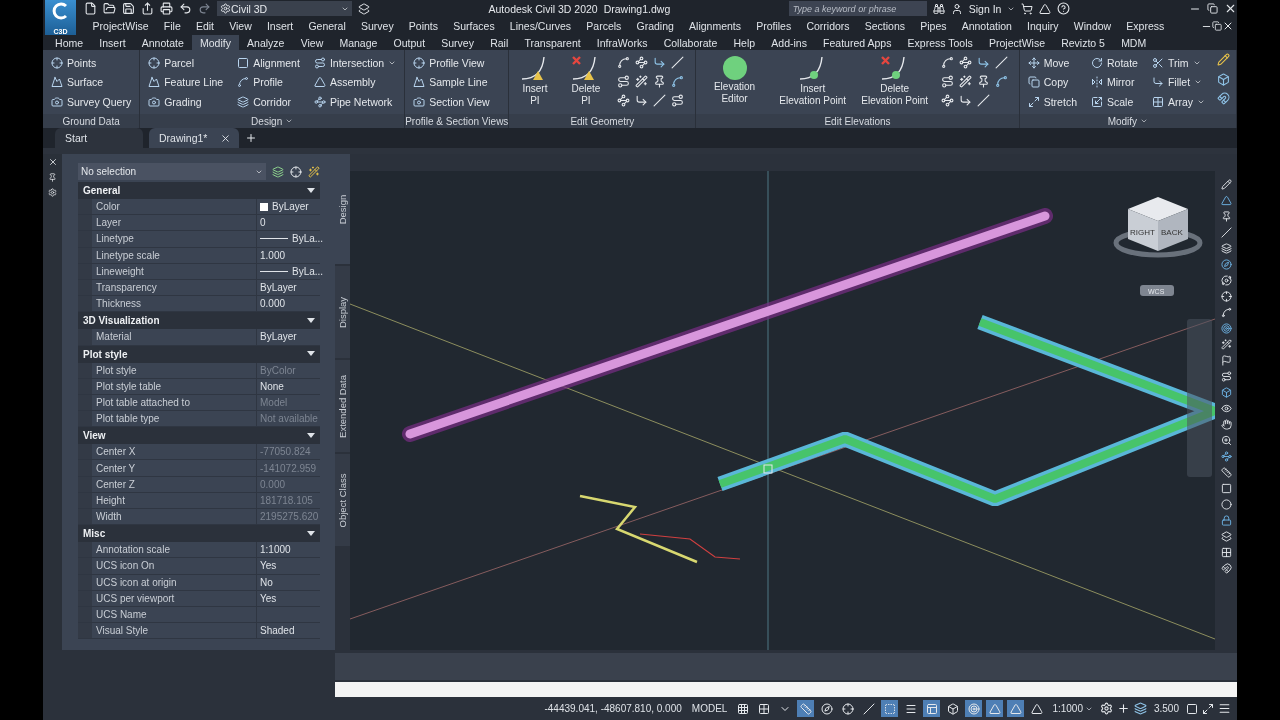 The image size is (1280, 720). What do you see at coordinates (194, 138) in the screenshot?
I see `document-tab: Drawing1*` at bounding box center [194, 138].